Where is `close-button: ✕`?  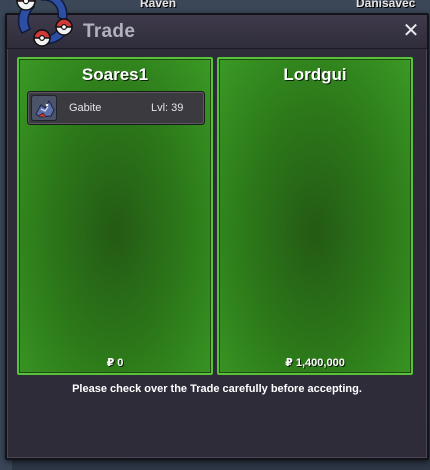
close-button: ✕ is located at coordinates (411, 31).